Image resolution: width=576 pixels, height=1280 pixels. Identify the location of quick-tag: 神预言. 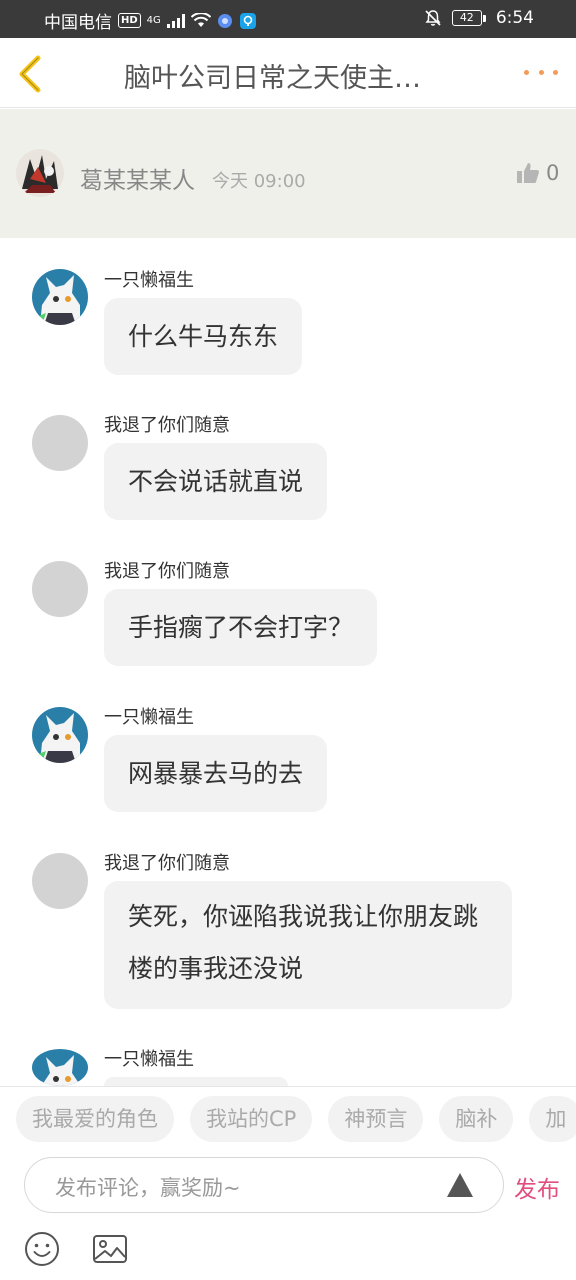
(376, 1119).